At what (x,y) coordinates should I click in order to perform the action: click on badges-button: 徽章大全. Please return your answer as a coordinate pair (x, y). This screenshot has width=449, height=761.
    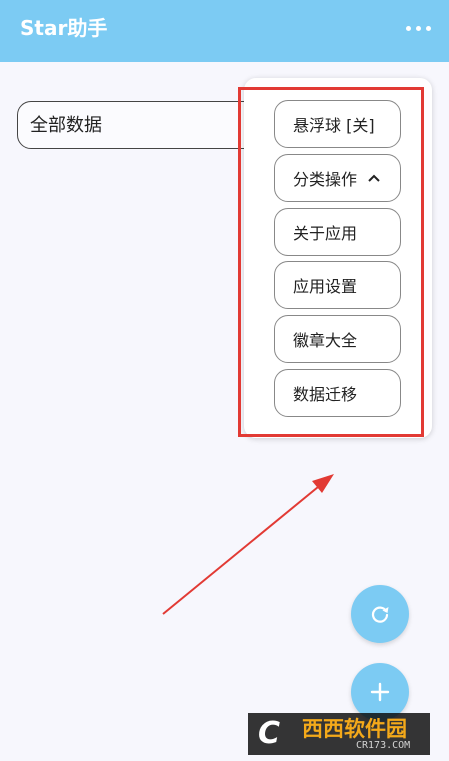
    Looking at the image, I should click on (337, 339).